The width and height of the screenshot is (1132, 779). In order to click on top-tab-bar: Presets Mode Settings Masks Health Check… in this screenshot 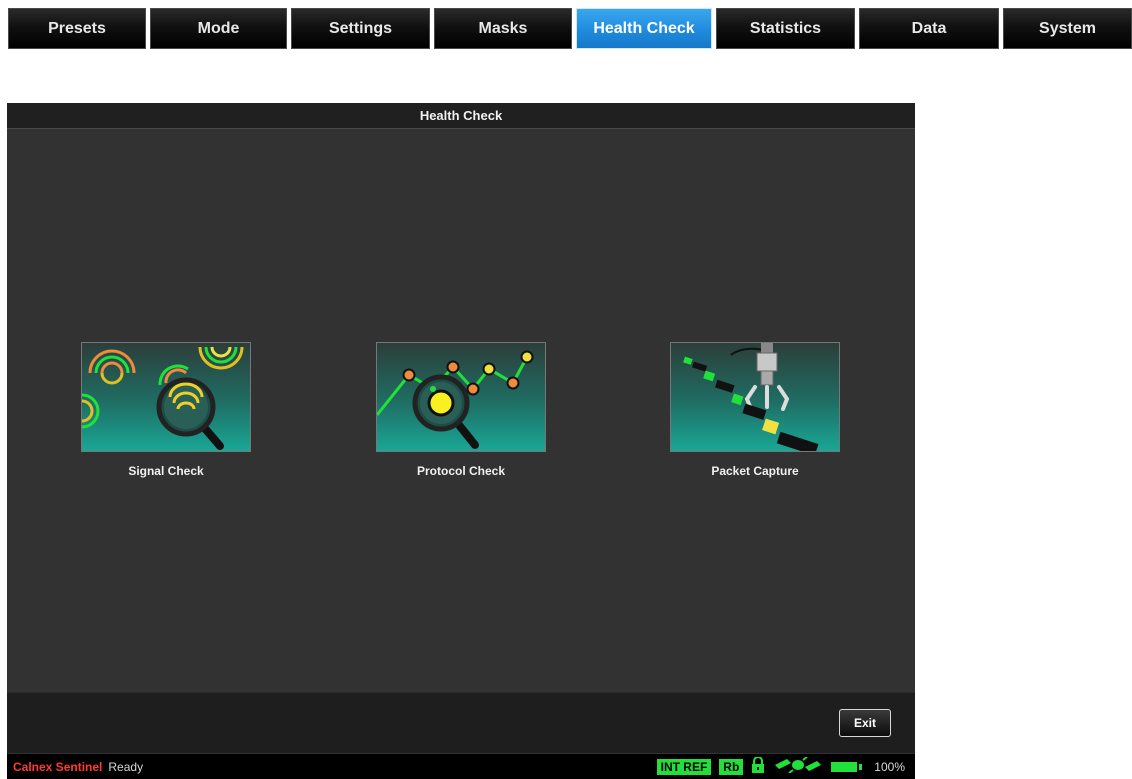, I will do `click(566, 30)`.